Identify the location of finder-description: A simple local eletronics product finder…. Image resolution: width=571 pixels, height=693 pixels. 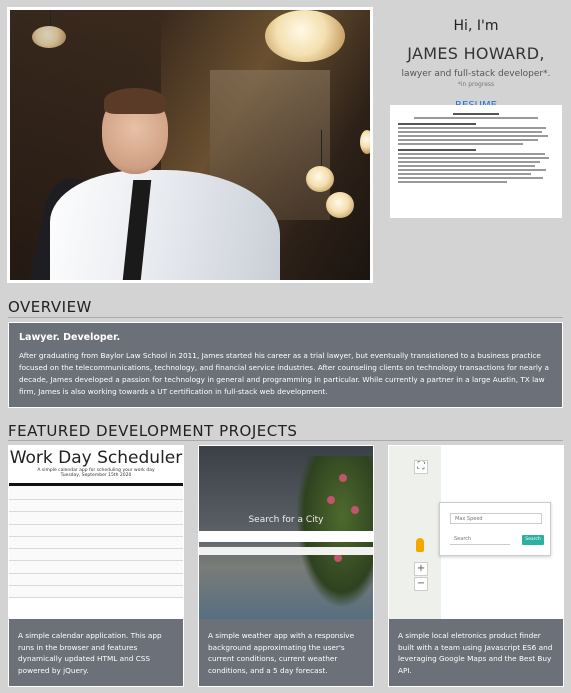
(475, 653).